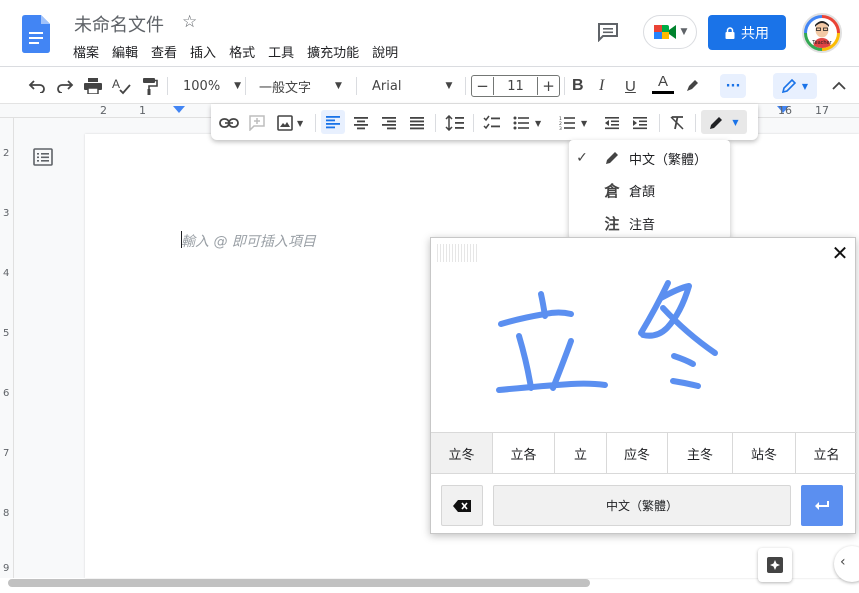  Describe the element at coordinates (840, 253) in the screenshot. I see `close-icon: ✕` at that location.